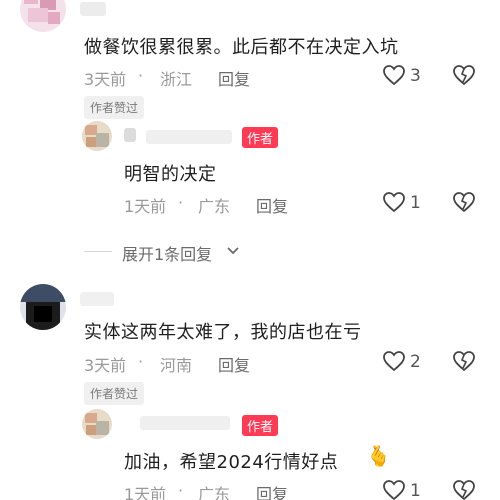 This screenshot has width=500, height=500. I want to click on expand-divider, so click(98, 251).